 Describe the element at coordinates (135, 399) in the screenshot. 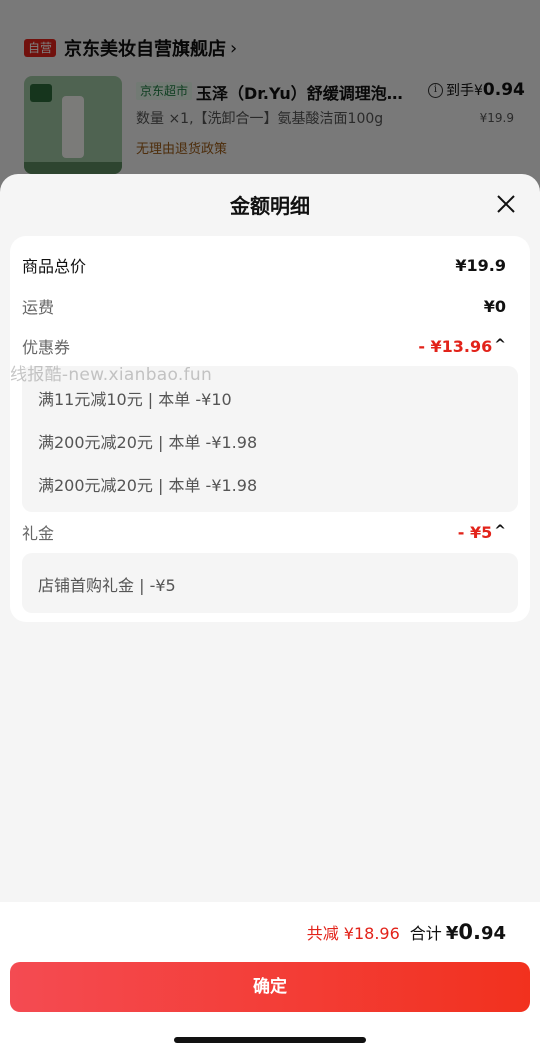

I see `coupon-item: 满11元减10元 | 本单 -¥10` at that location.